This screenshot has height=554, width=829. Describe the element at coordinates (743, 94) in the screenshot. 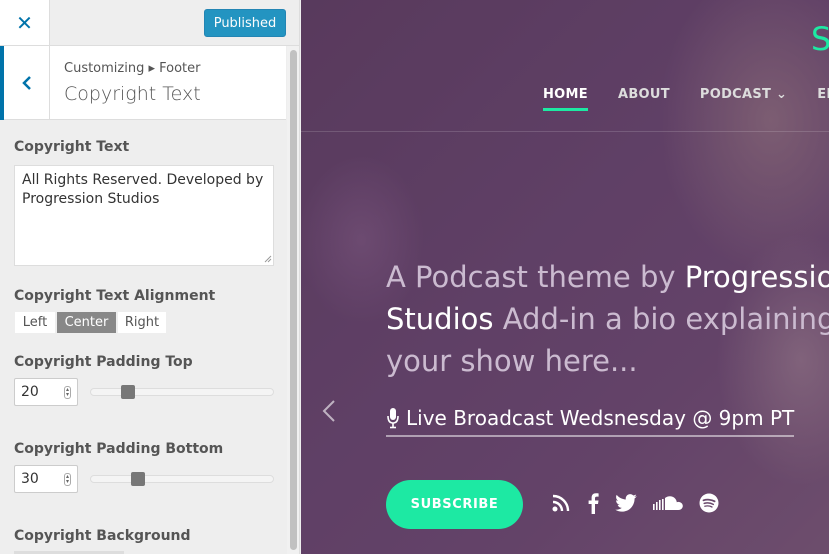

I see `nav-item-podcast: PODCAST ⌄` at that location.